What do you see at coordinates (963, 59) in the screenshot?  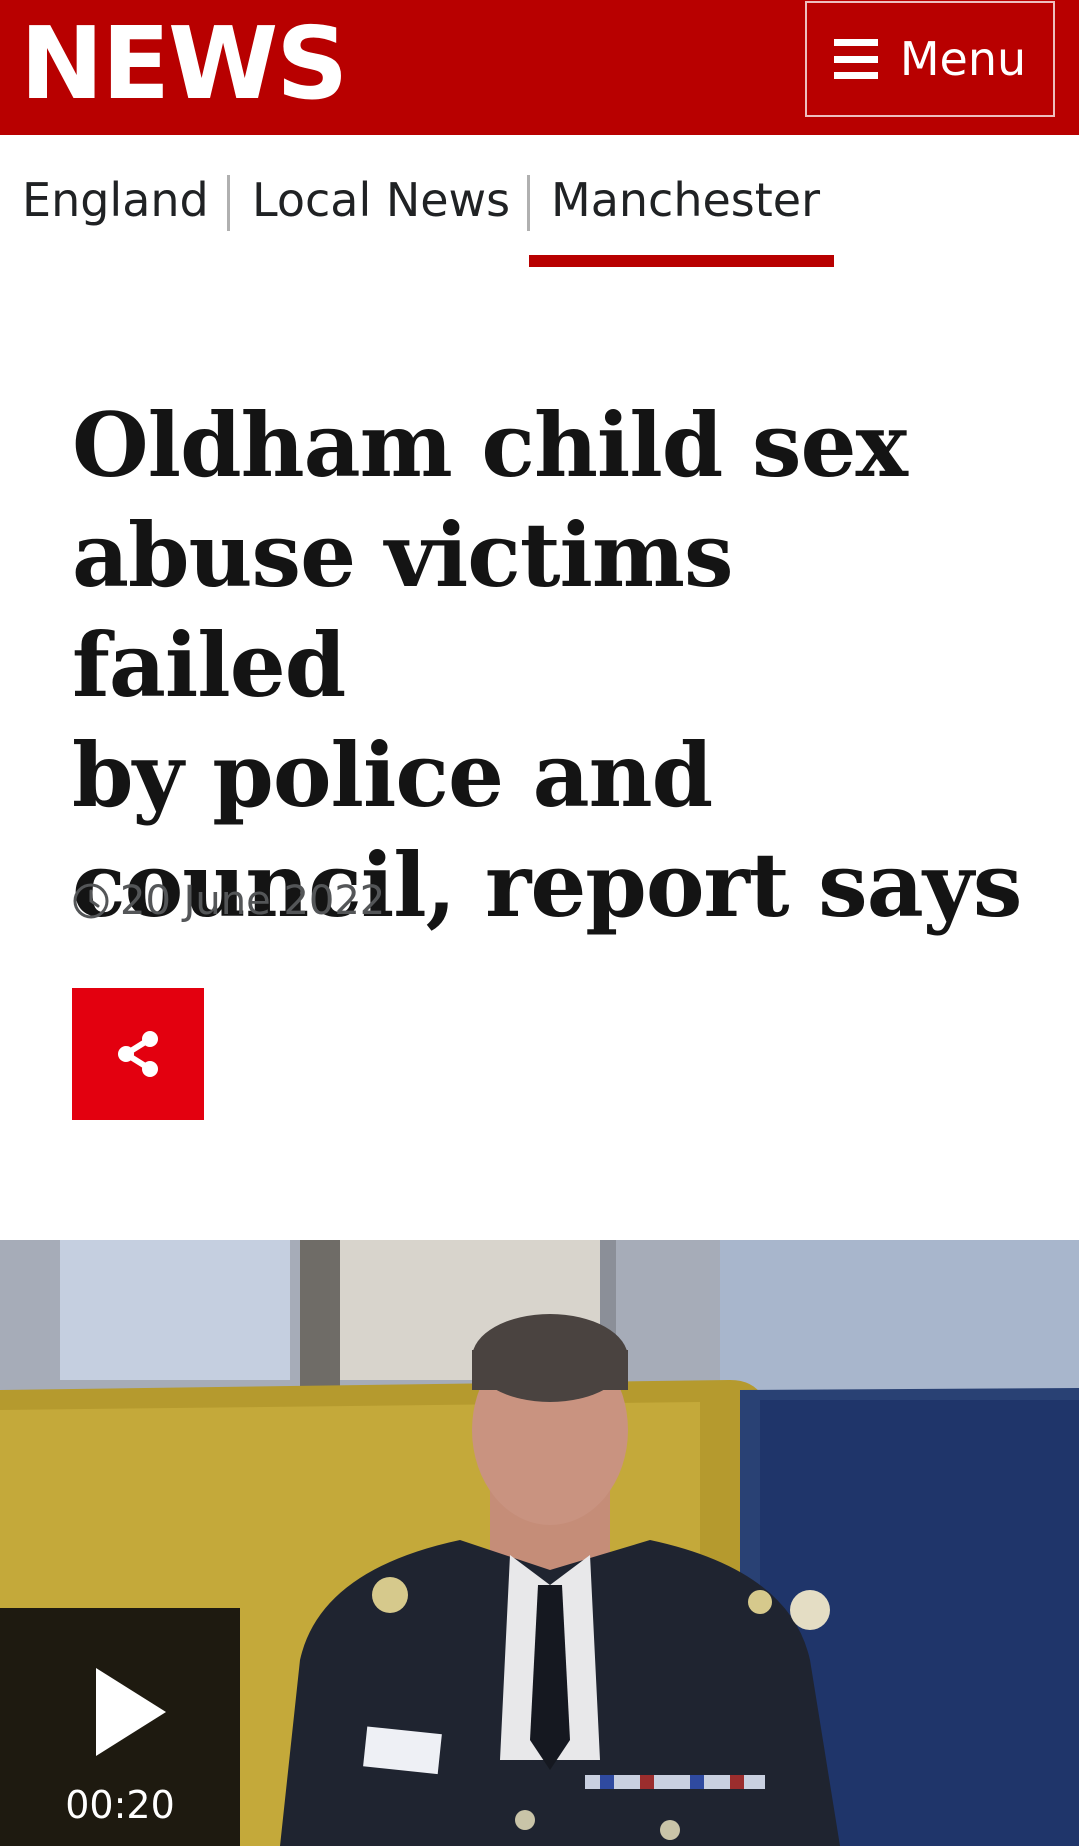 I see `menu-label: Menu` at bounding box center [963, 59].